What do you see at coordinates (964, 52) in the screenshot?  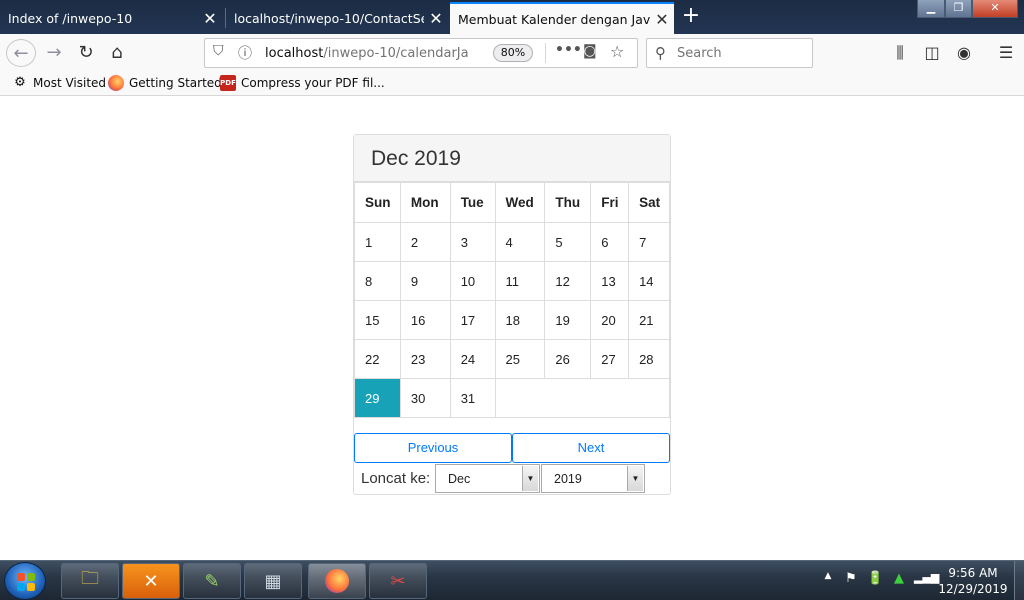 I see `account-icon: ◉` at bounding box center [964, 52].